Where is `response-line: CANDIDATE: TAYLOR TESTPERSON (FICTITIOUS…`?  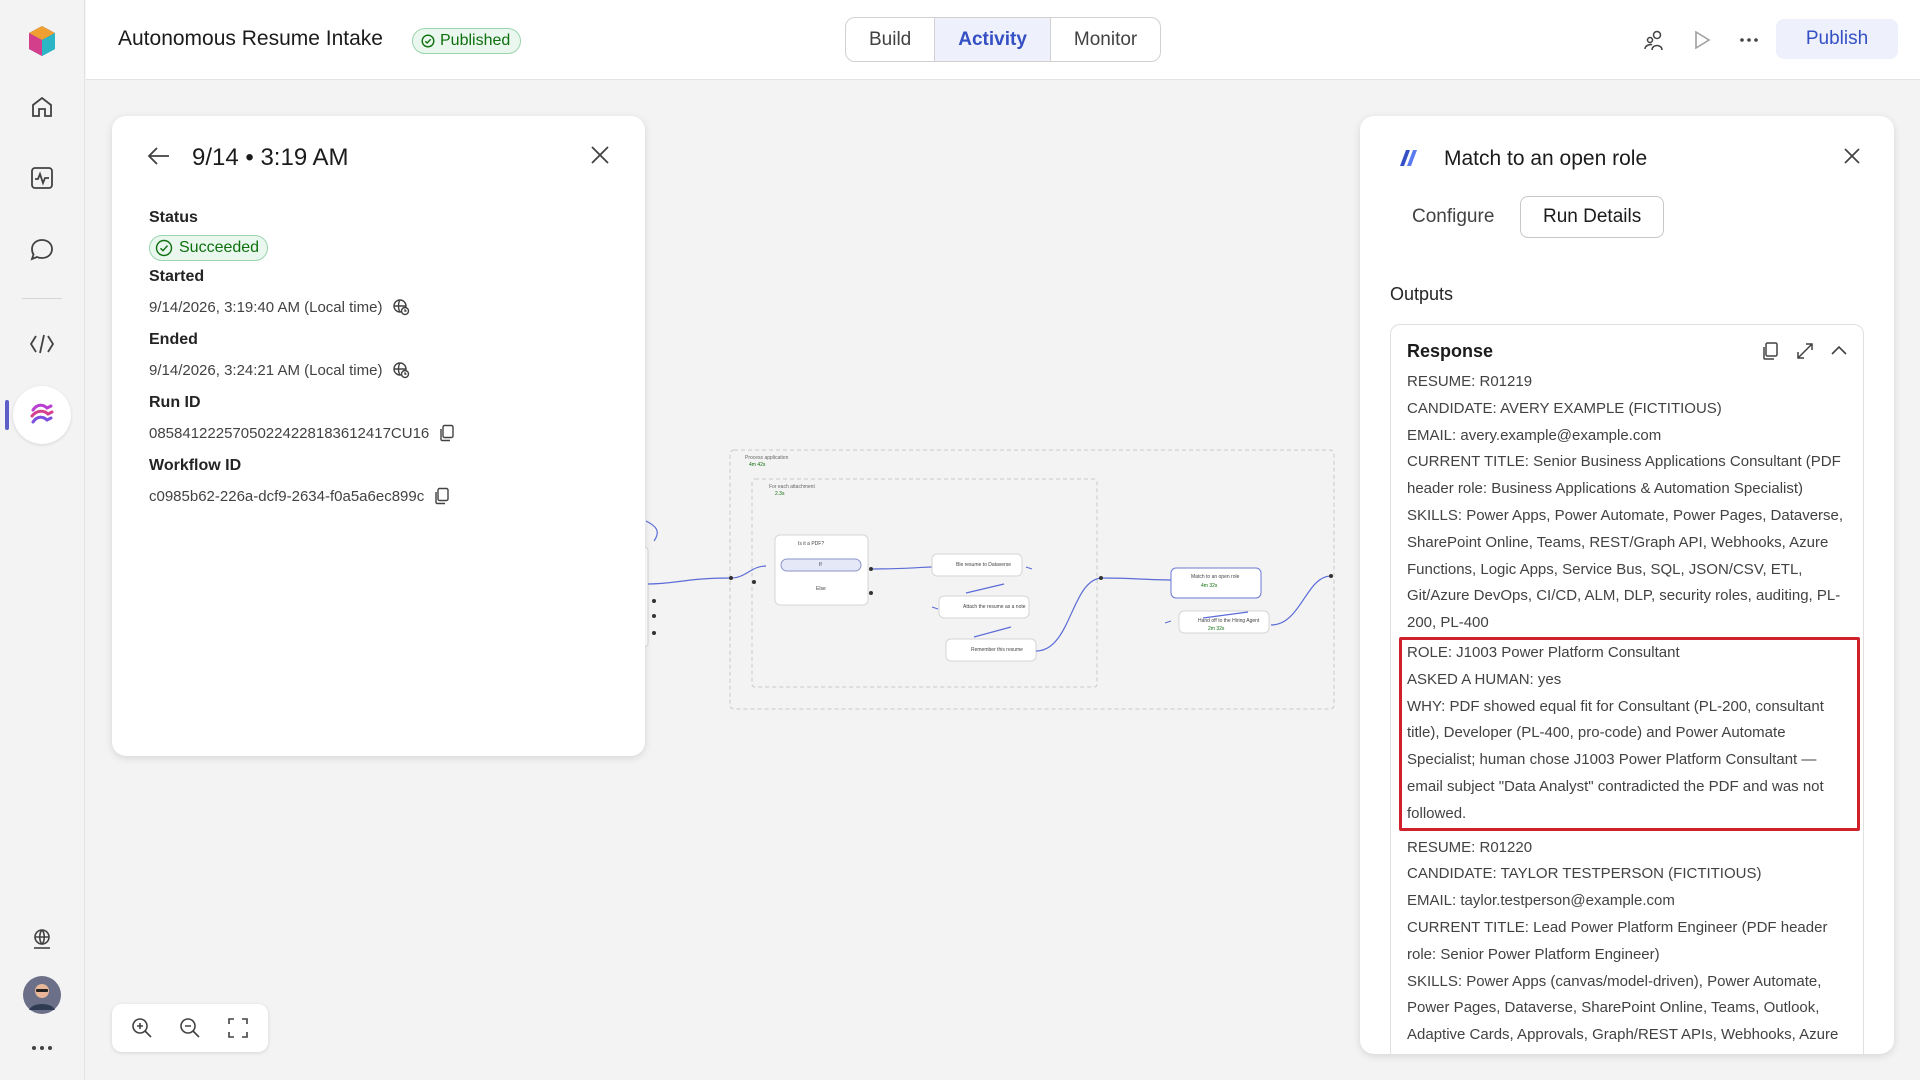
response-line: CANDIDATE: TAYLOR TESTPERSON (FICTITIOUS… is located at coordinates (1584, 874).